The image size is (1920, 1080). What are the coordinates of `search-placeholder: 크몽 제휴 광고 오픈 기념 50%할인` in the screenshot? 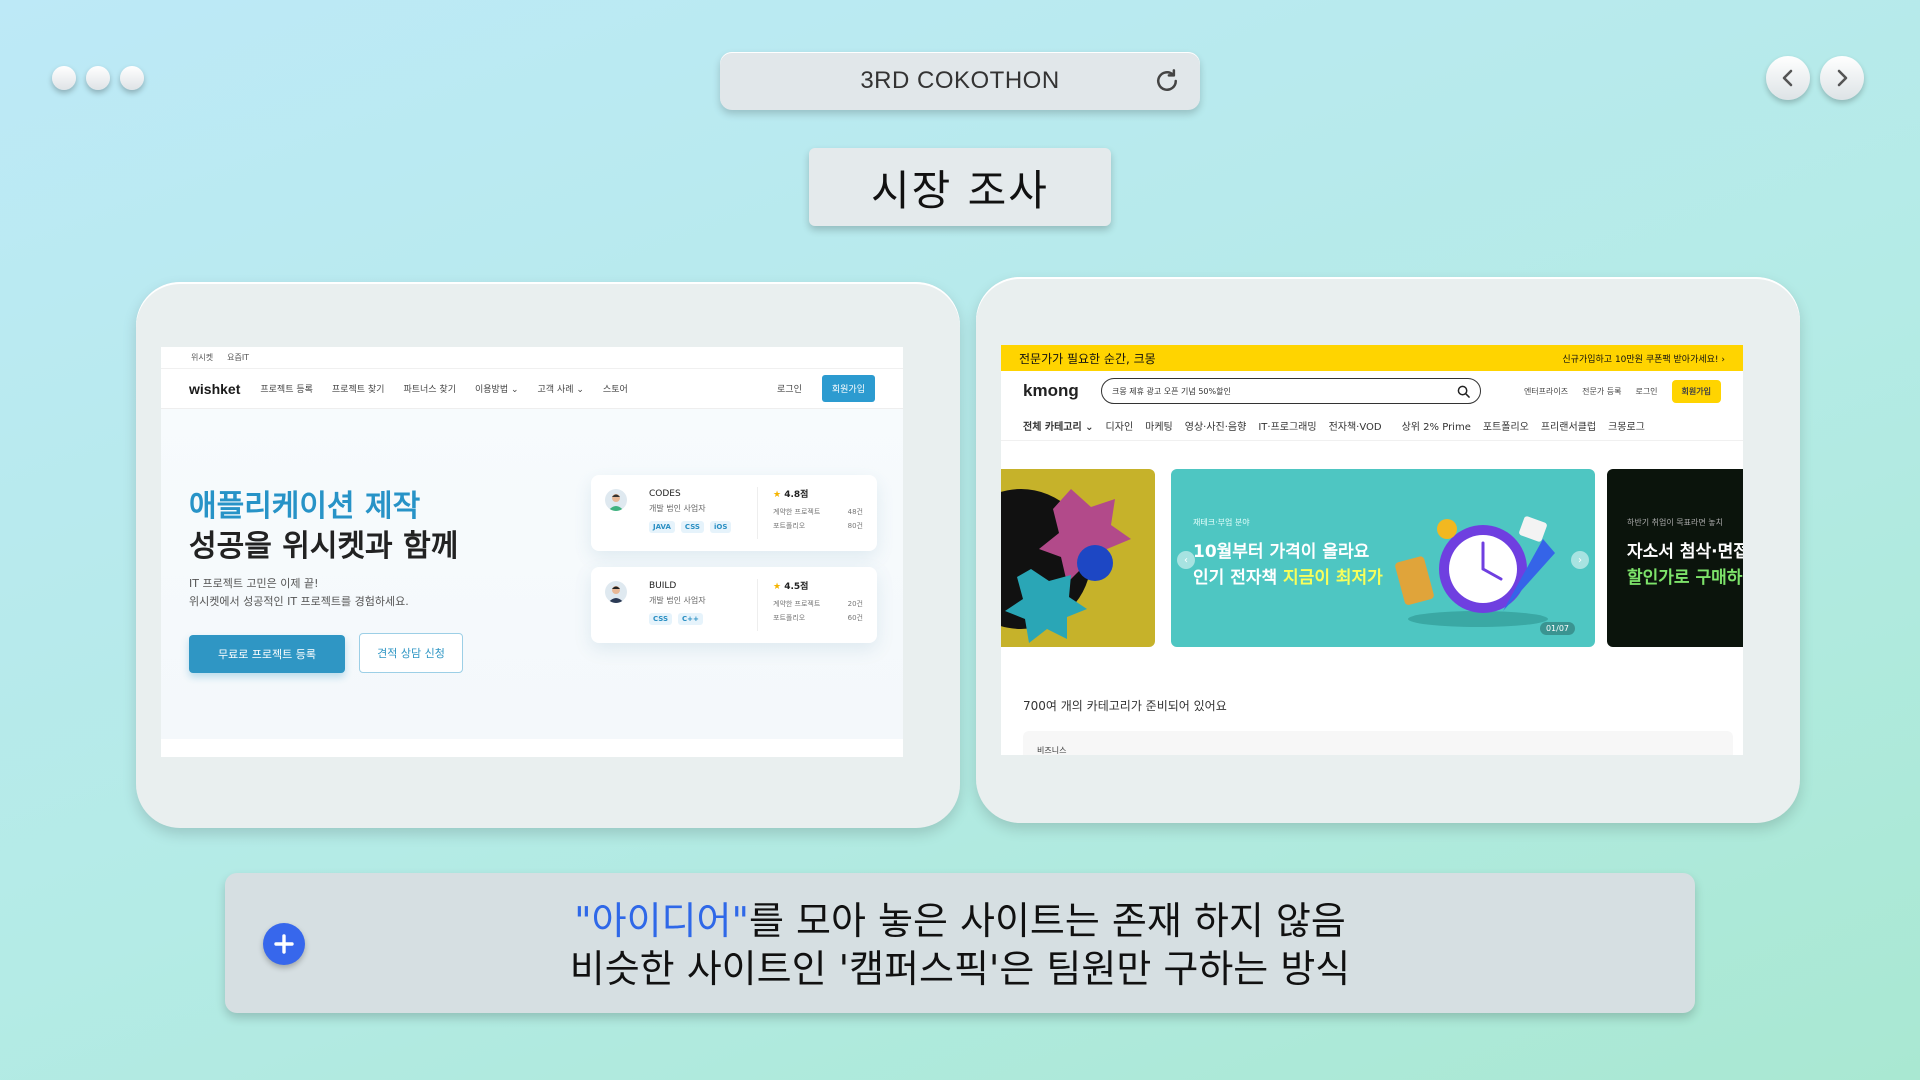 It's located at (1171, 391).